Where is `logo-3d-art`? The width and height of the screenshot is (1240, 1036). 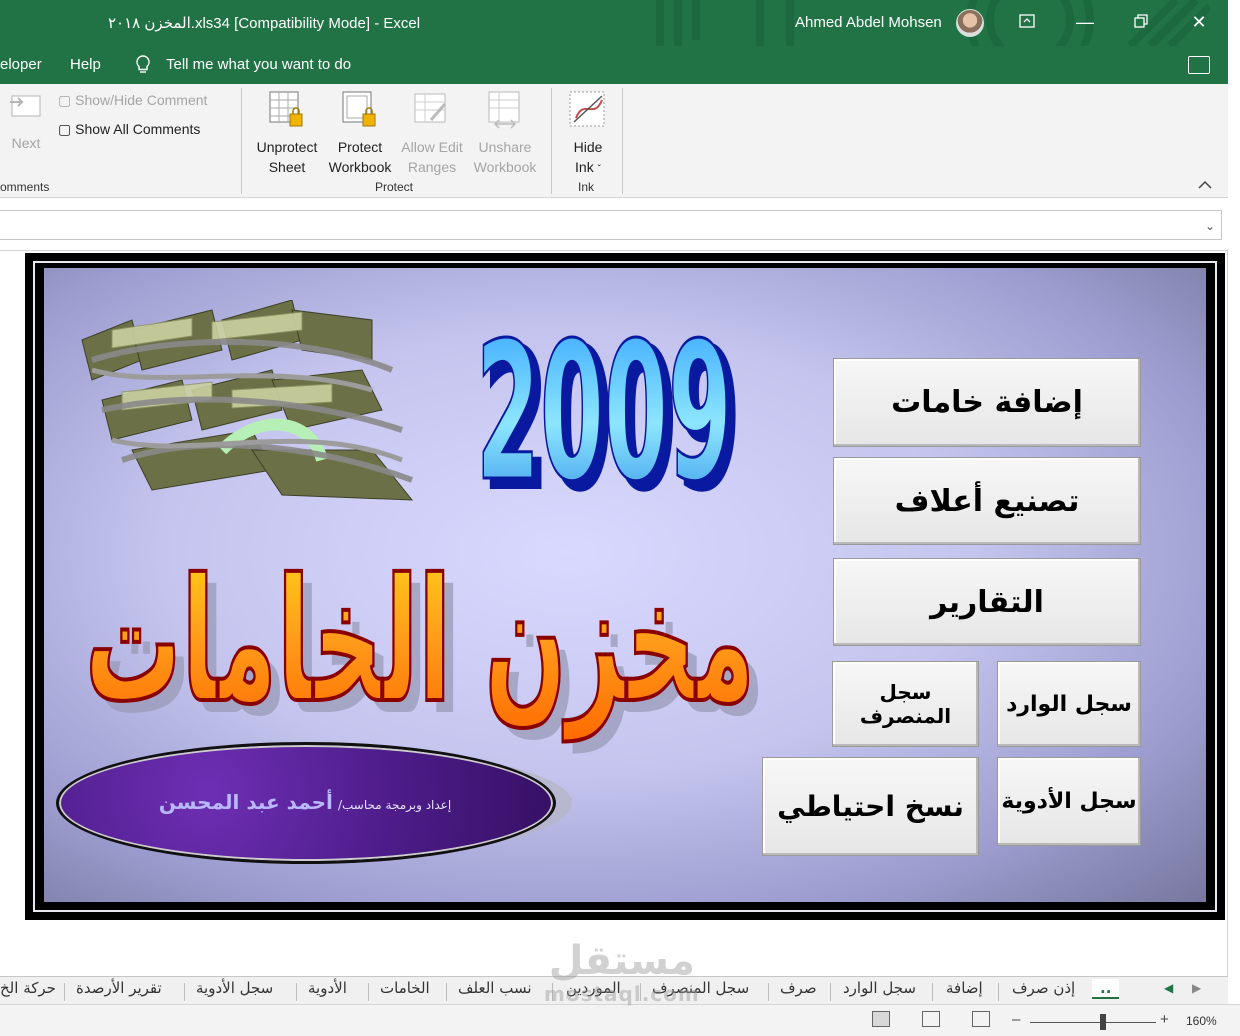 logo-3d-art is located at coordinates (247, 400).